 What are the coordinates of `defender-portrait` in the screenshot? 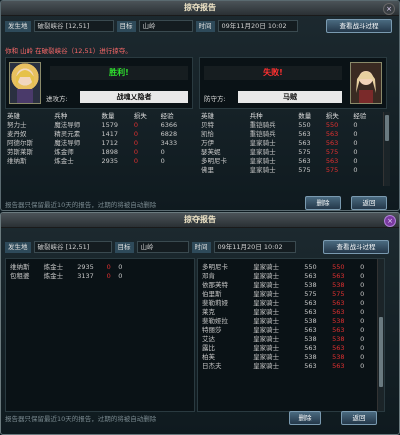 It's located at (366, 83).